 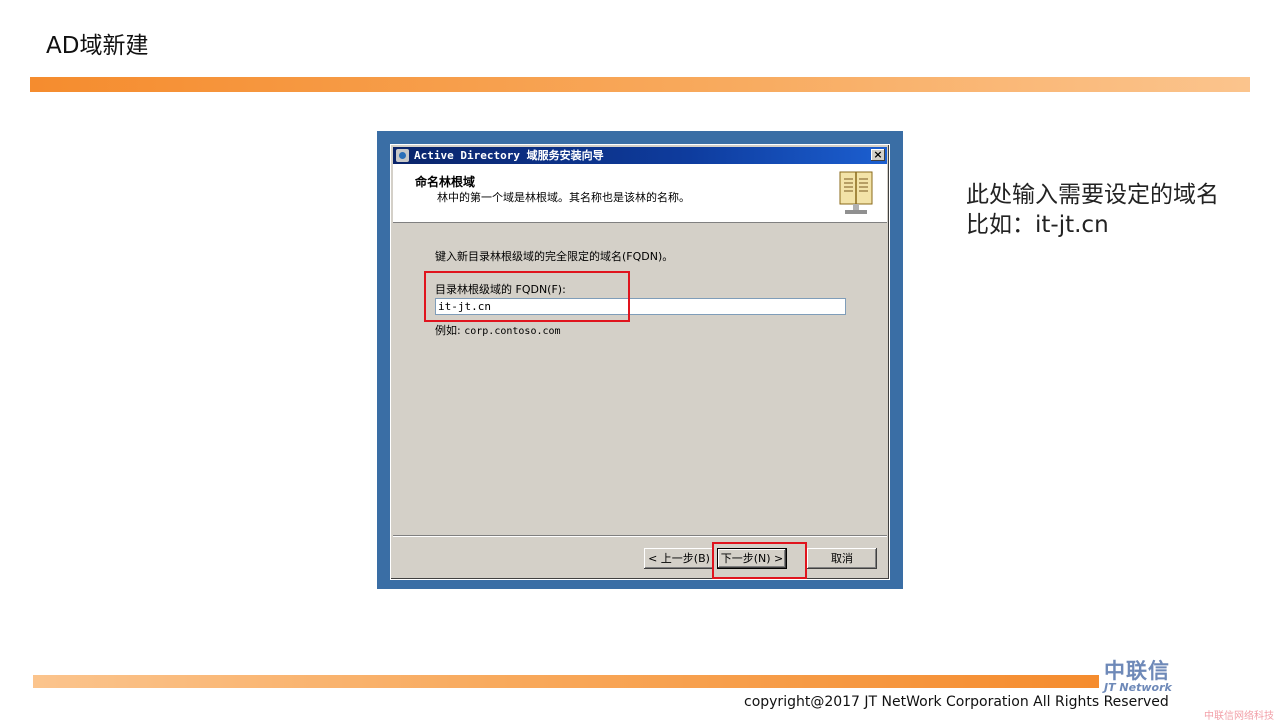 What do you see at coordinates (842, 558) in the screenshot?
I see `cancel-button: 取消` at bounding box center [842, 558].